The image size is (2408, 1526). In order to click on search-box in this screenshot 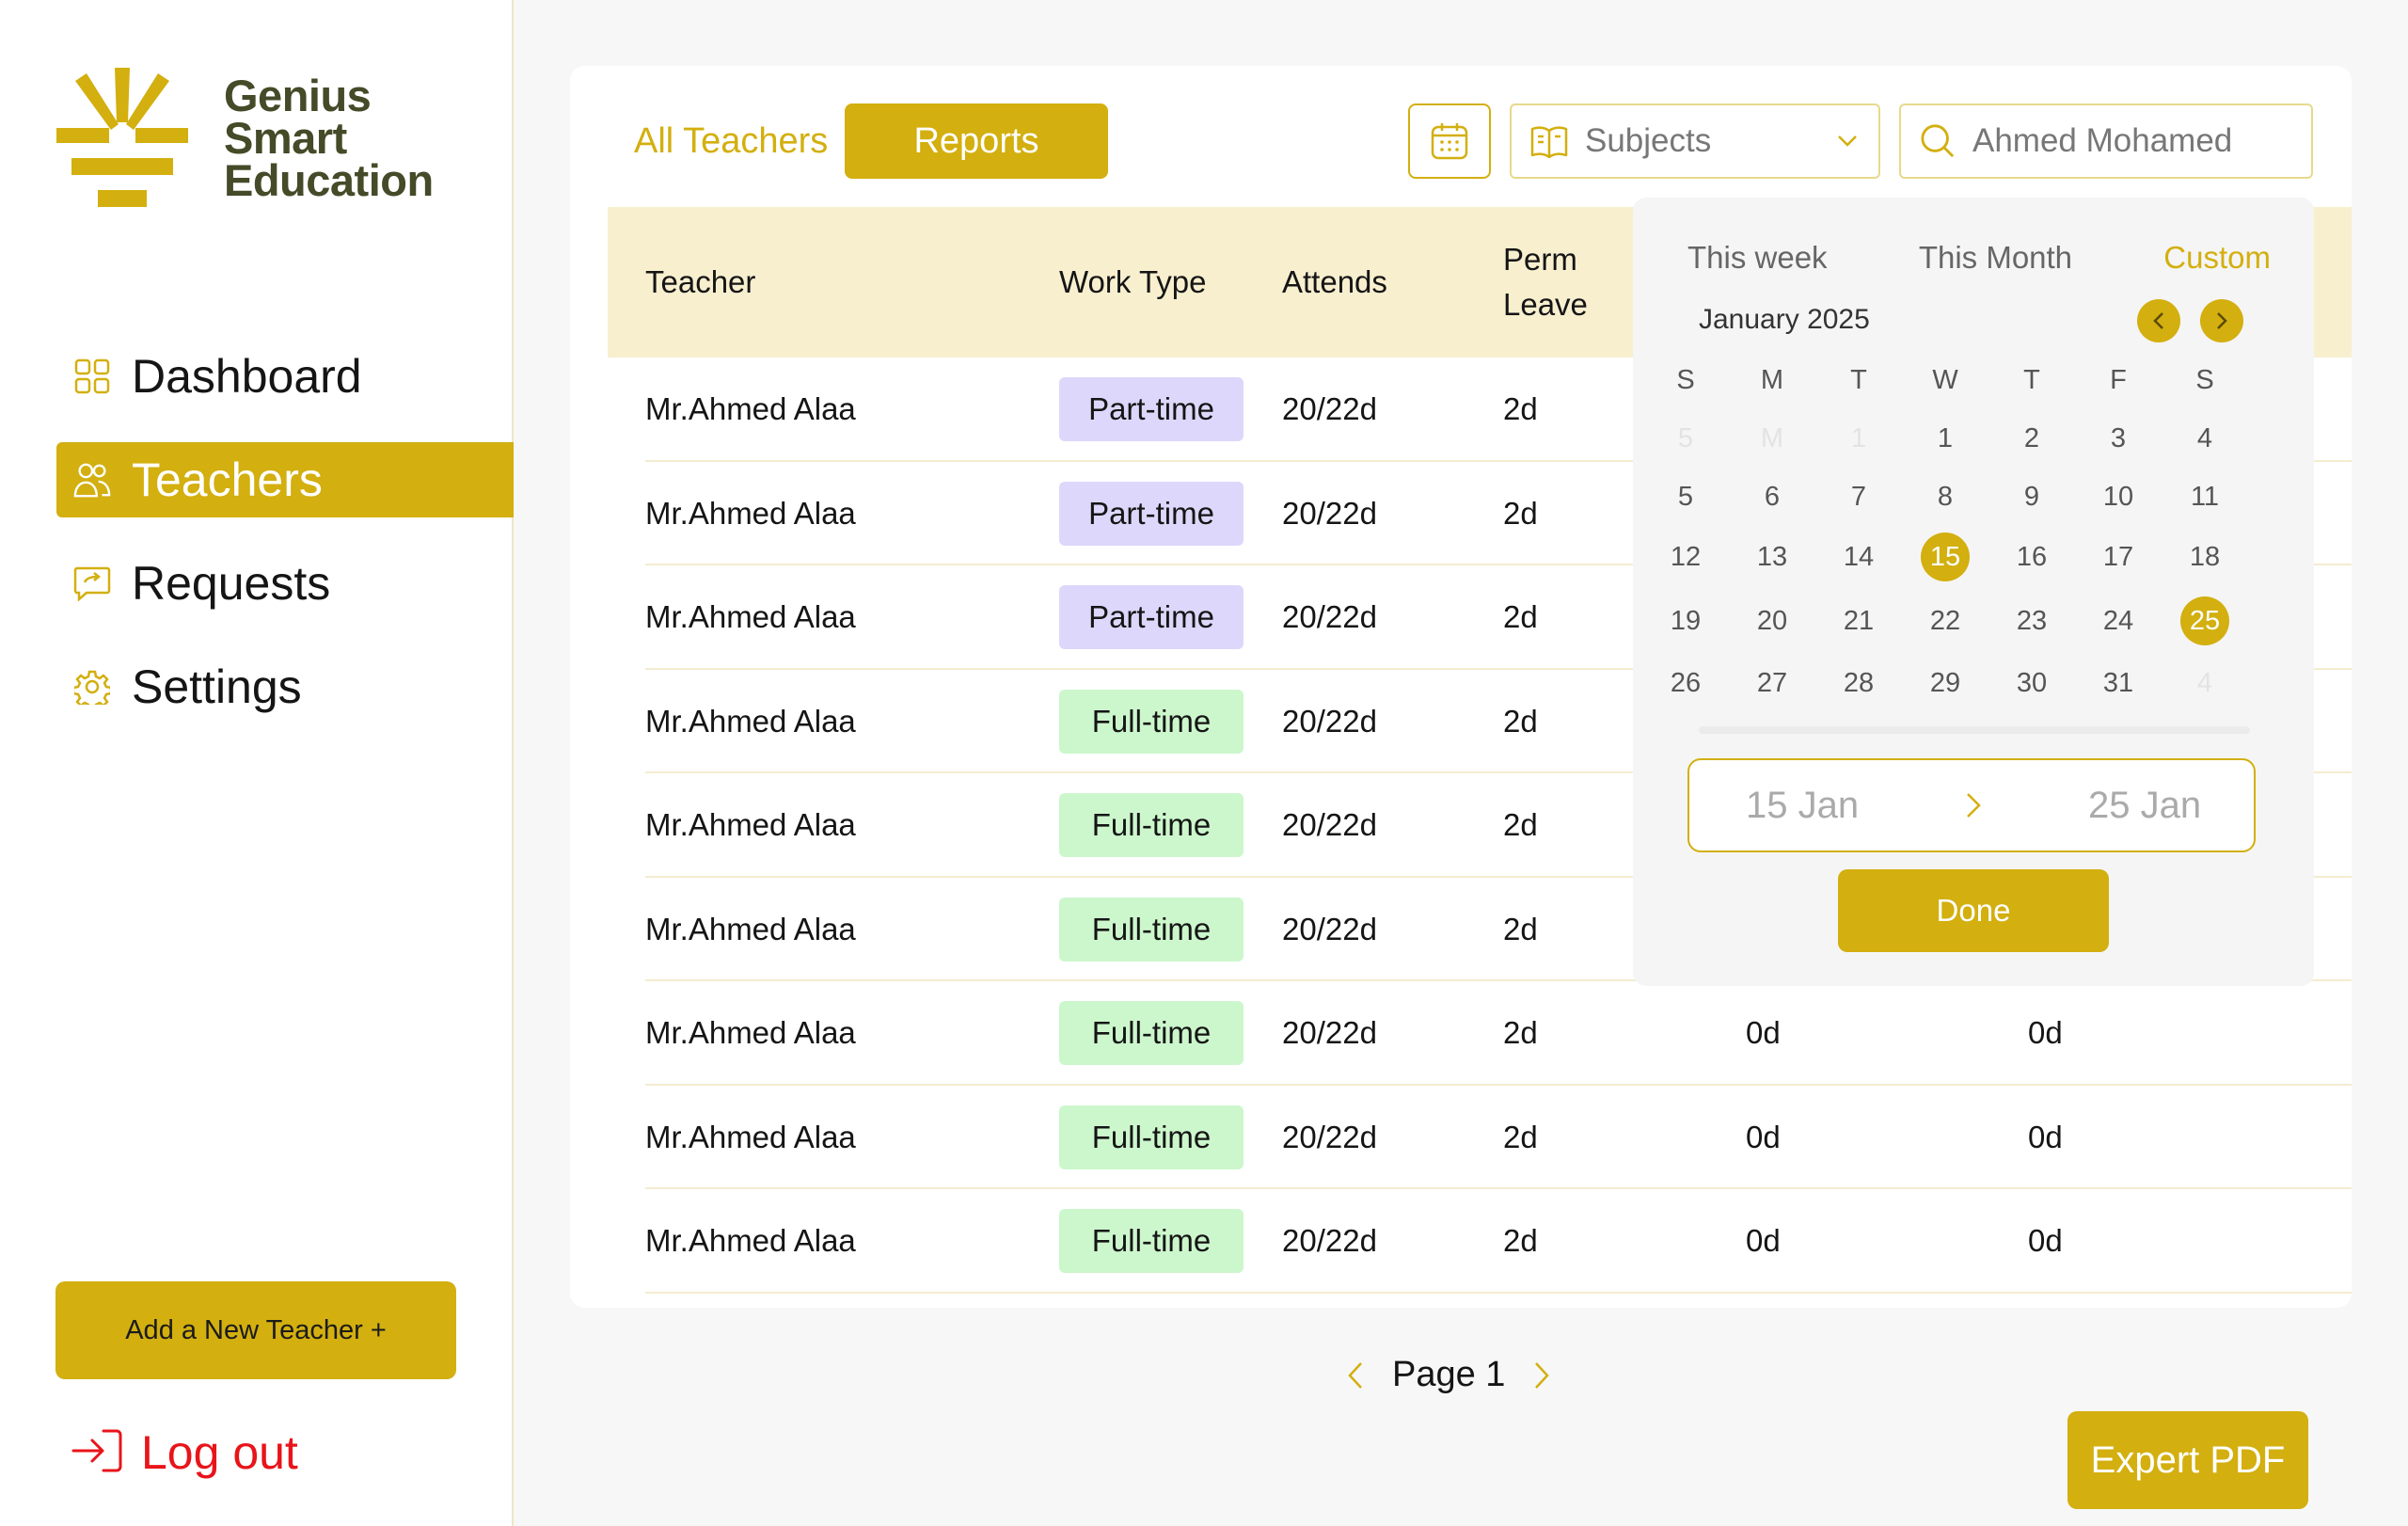, I will do `click(2106, 141)`.